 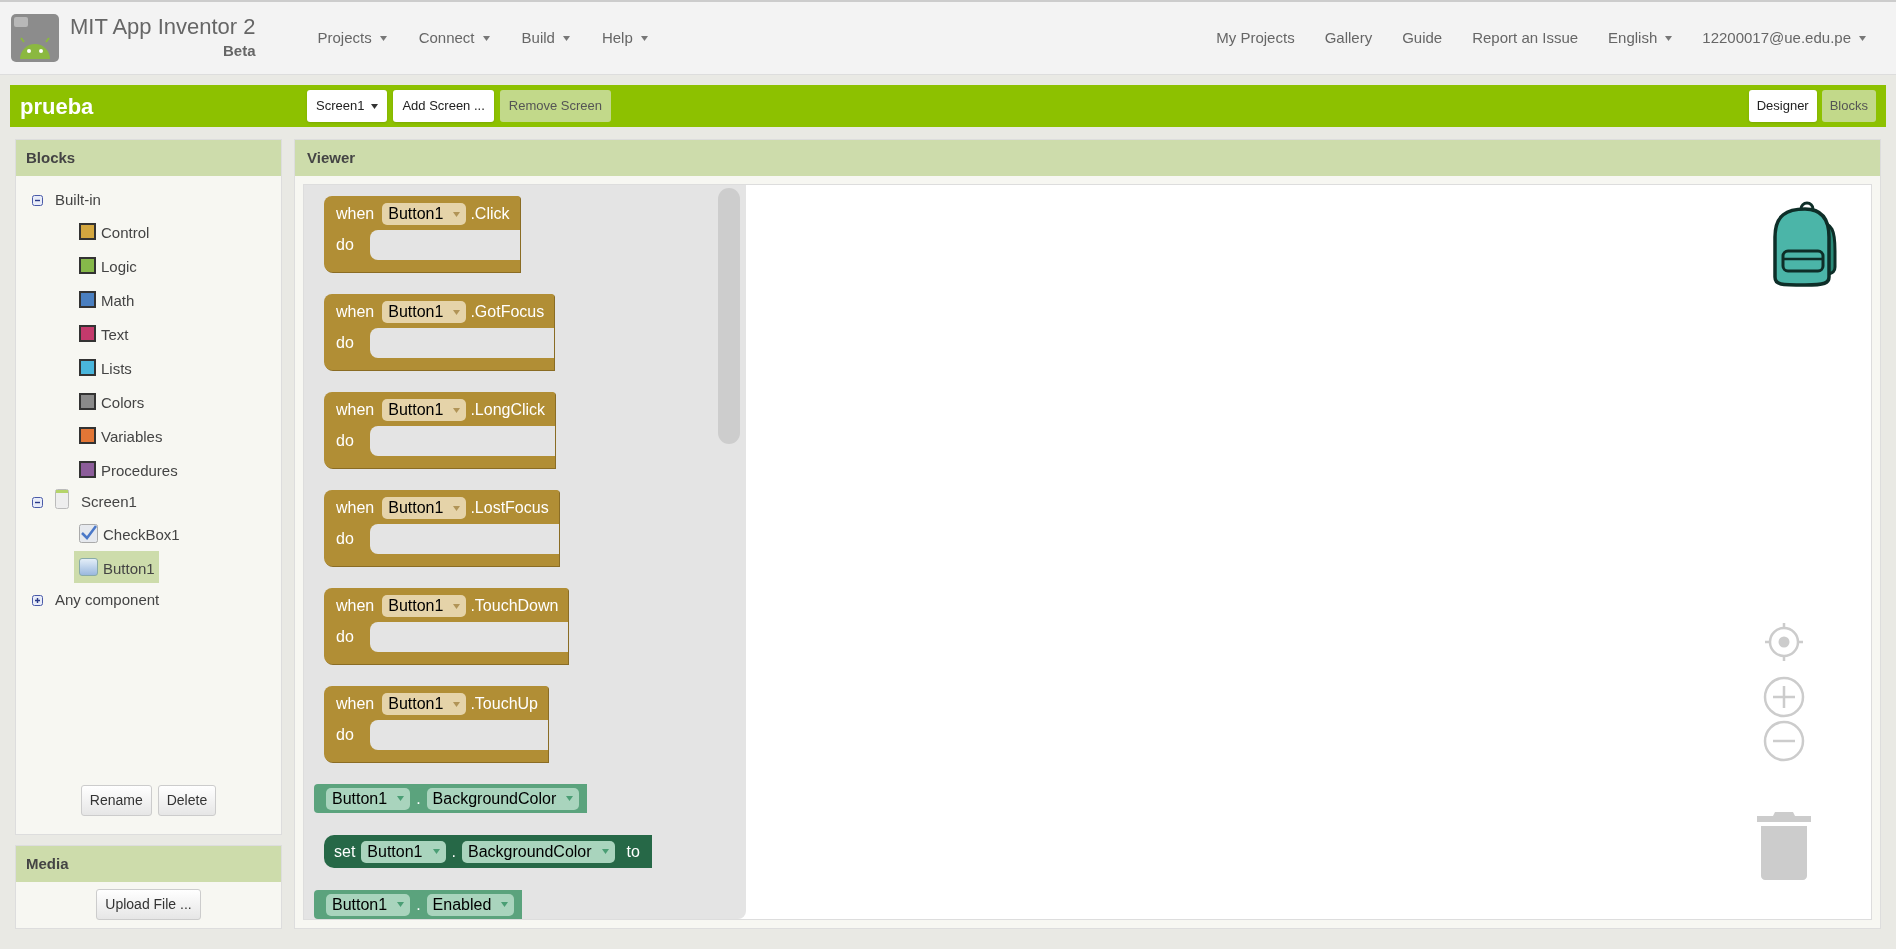 I want to click on tree-item: Button1, so click(x=116, y=567).